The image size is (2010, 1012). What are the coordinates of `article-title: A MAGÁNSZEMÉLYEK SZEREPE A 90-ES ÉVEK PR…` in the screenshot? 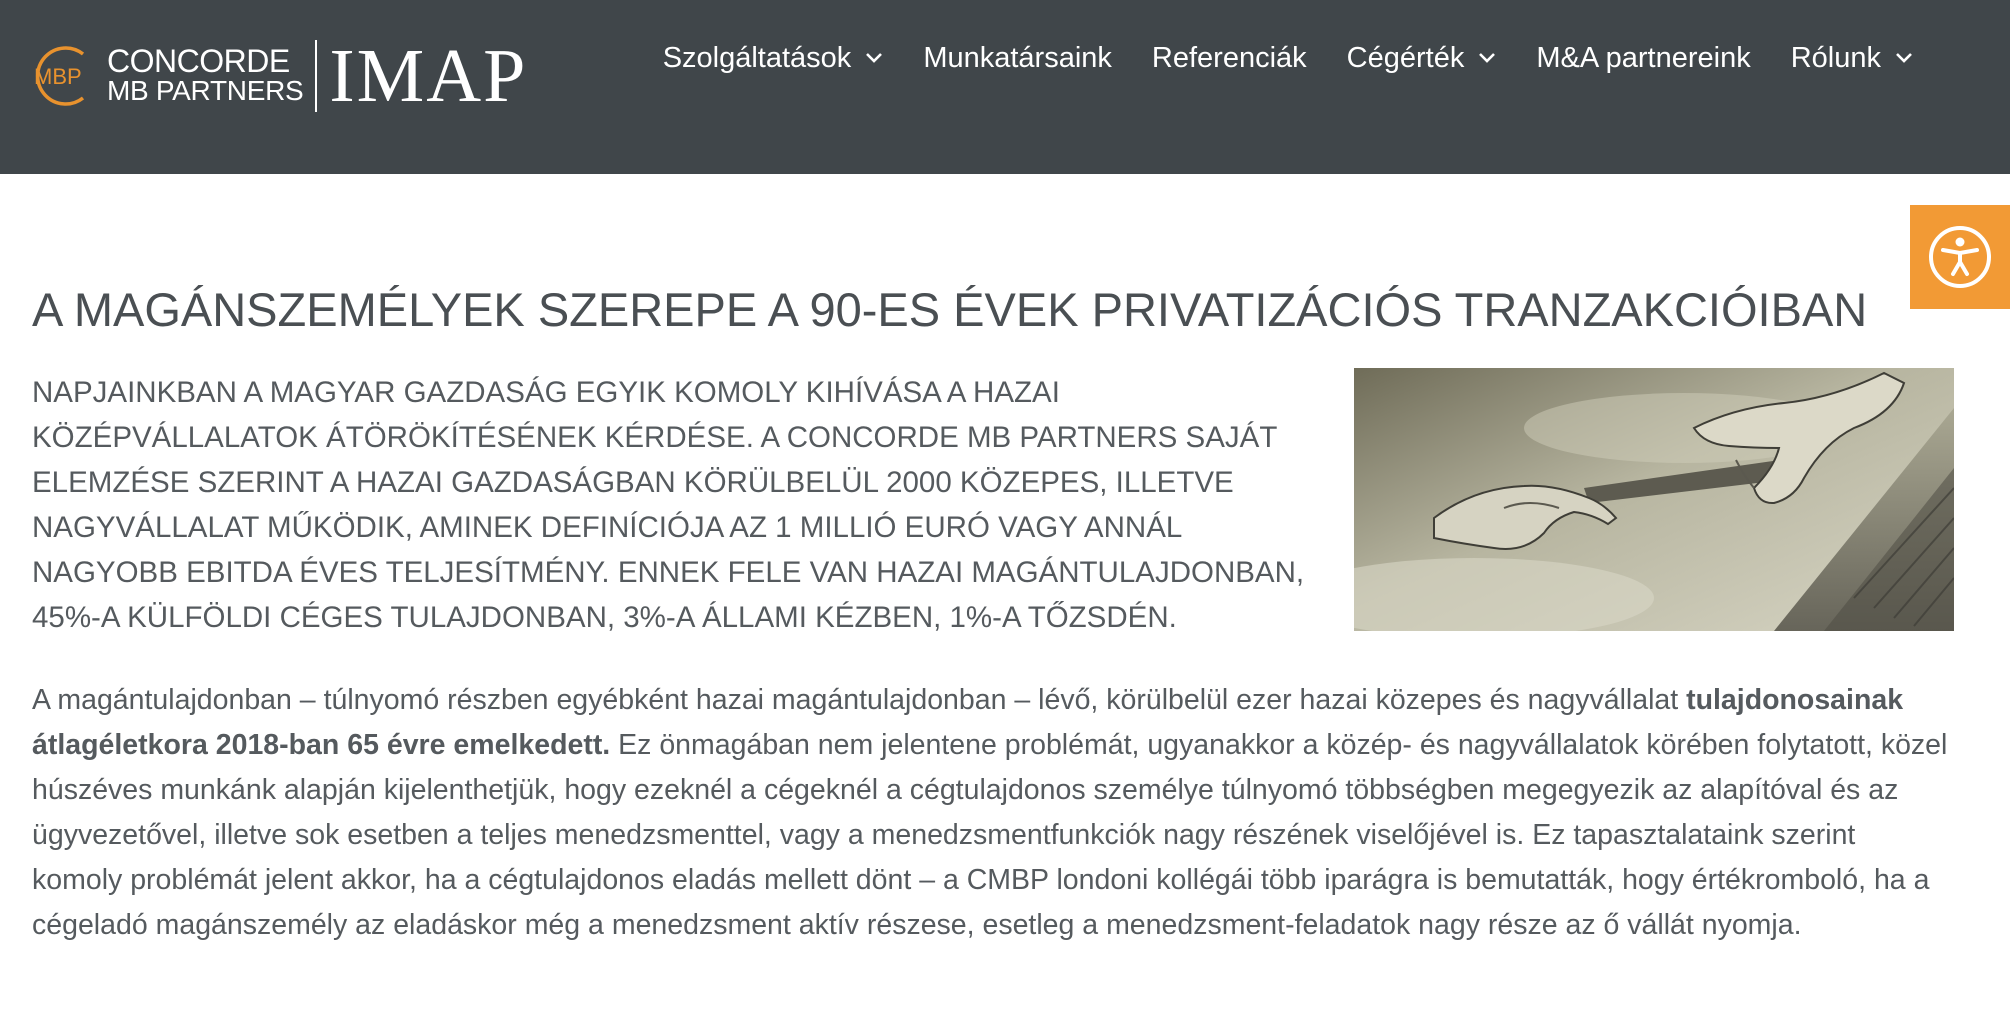 It's located at (950, 309).